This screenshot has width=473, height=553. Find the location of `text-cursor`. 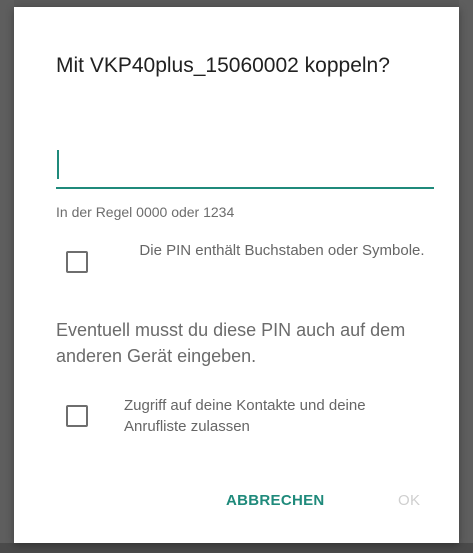

text-cursor is located at coordinates (58, 164).